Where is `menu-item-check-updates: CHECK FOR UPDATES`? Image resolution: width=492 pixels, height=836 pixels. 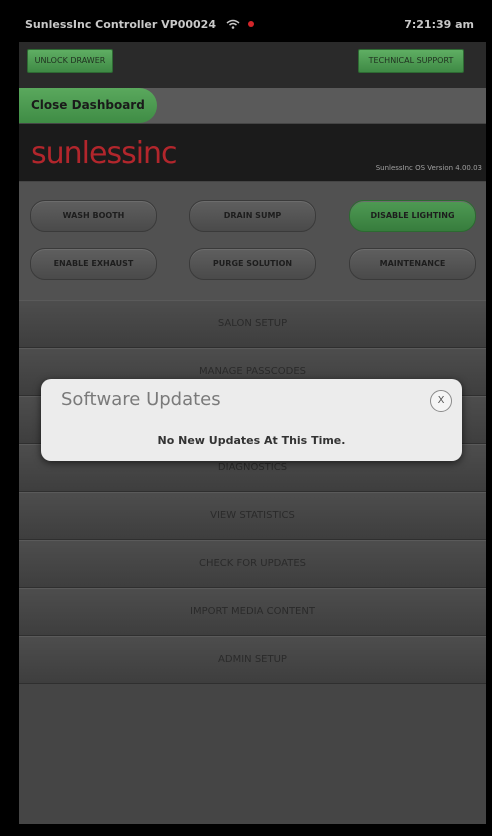 menu-item-check-updates: CHECK FOR UPDATES is located at coordinates (252, 564).